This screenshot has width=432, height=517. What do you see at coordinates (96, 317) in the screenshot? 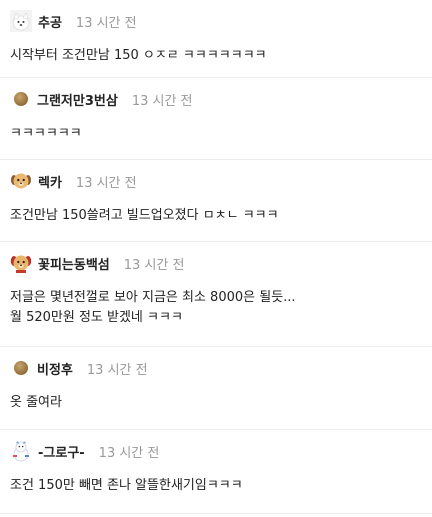
I see `comment-text-line: 월 520만원 정도 받겠네 ㅋㅋㅋ` at bounding box center [96, 317].